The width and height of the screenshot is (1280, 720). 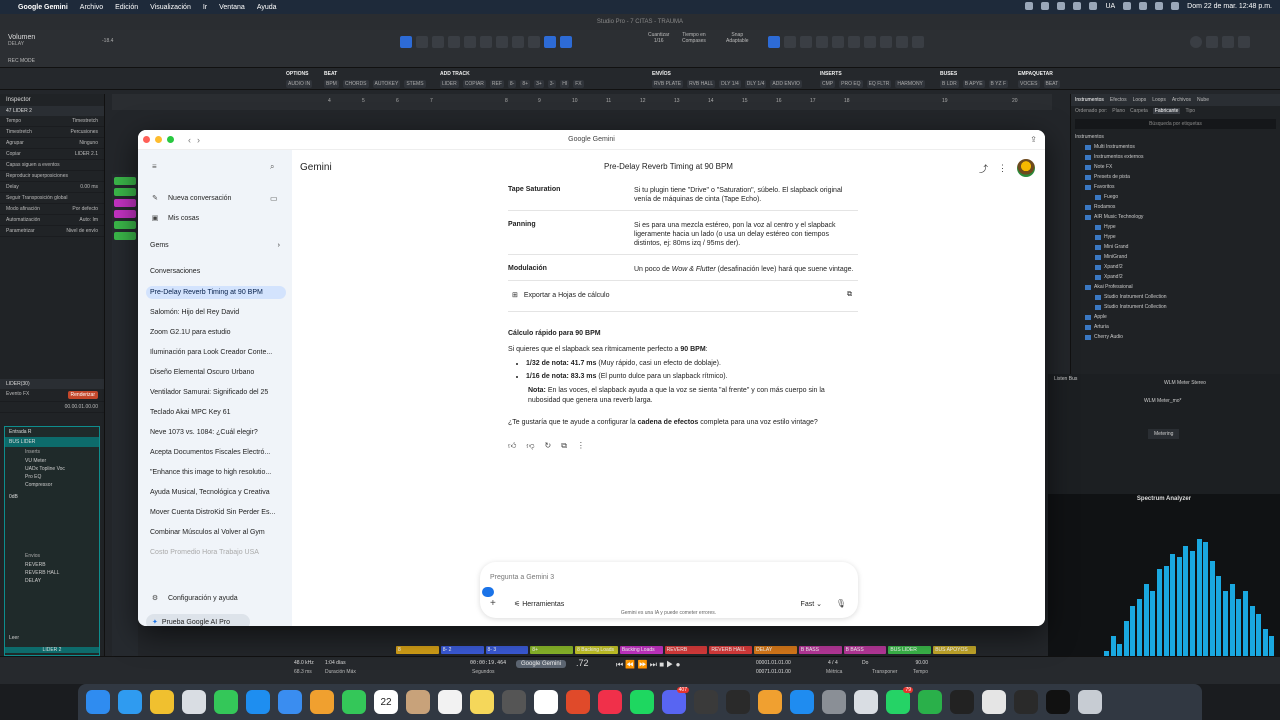 What do you see at coordinates (21, 40) in the screenshot?
I see `volume-control: Volumen DELAY` at bounding box center [21, 40].